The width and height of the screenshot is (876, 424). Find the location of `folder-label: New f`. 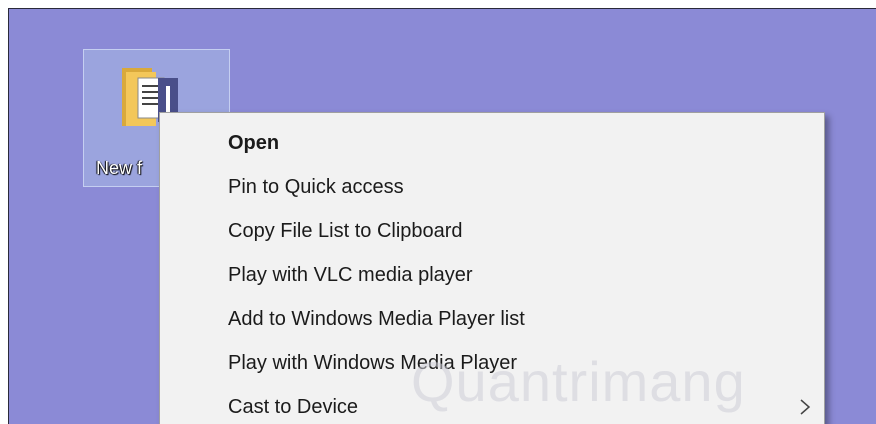

folder-label: New f is located at coordinates (119, 168).